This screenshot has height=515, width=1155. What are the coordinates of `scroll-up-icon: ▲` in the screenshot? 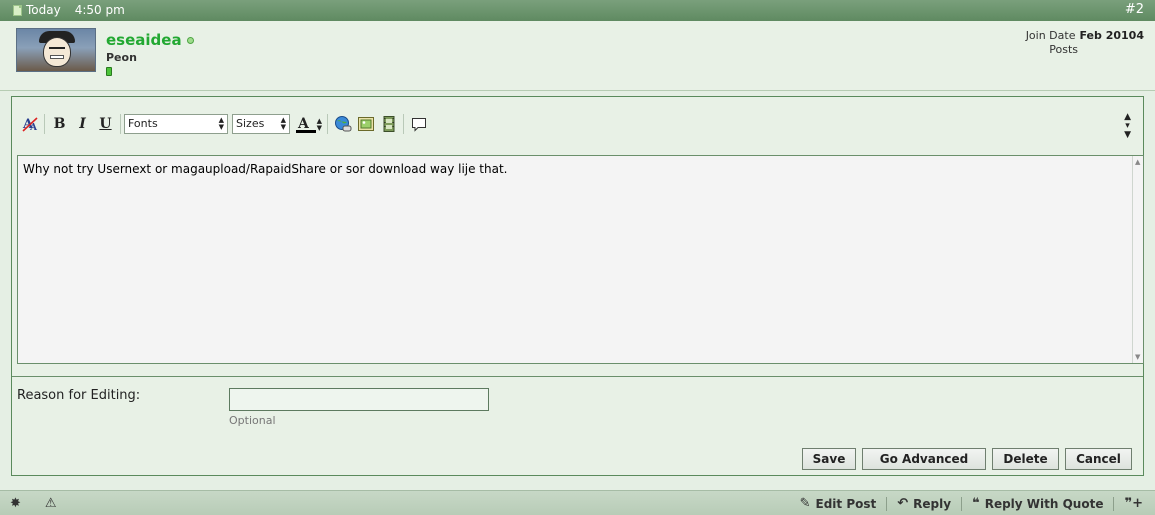 It's located at (1137, 162).